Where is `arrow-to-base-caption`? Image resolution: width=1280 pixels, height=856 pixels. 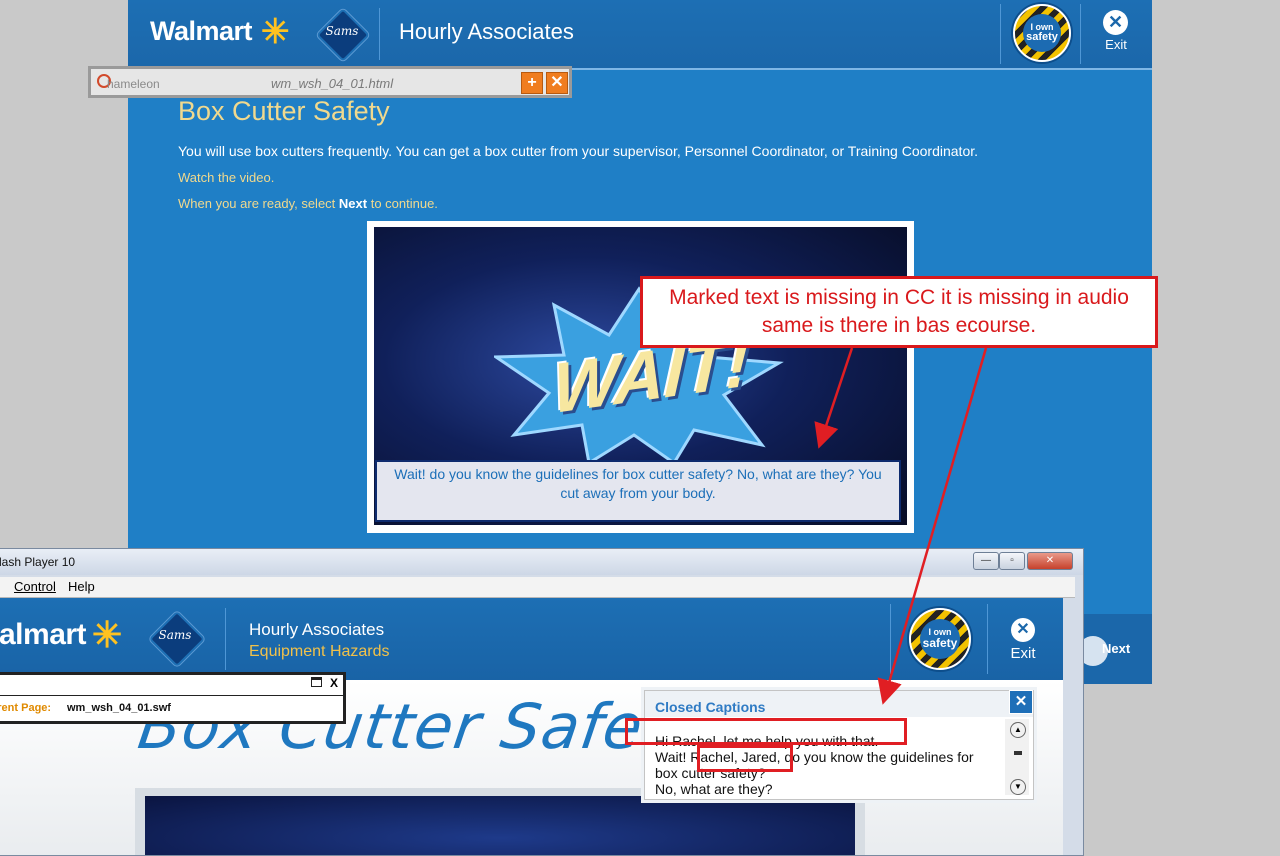 arrow-to-base-caption is located at coordinates (834, 398).